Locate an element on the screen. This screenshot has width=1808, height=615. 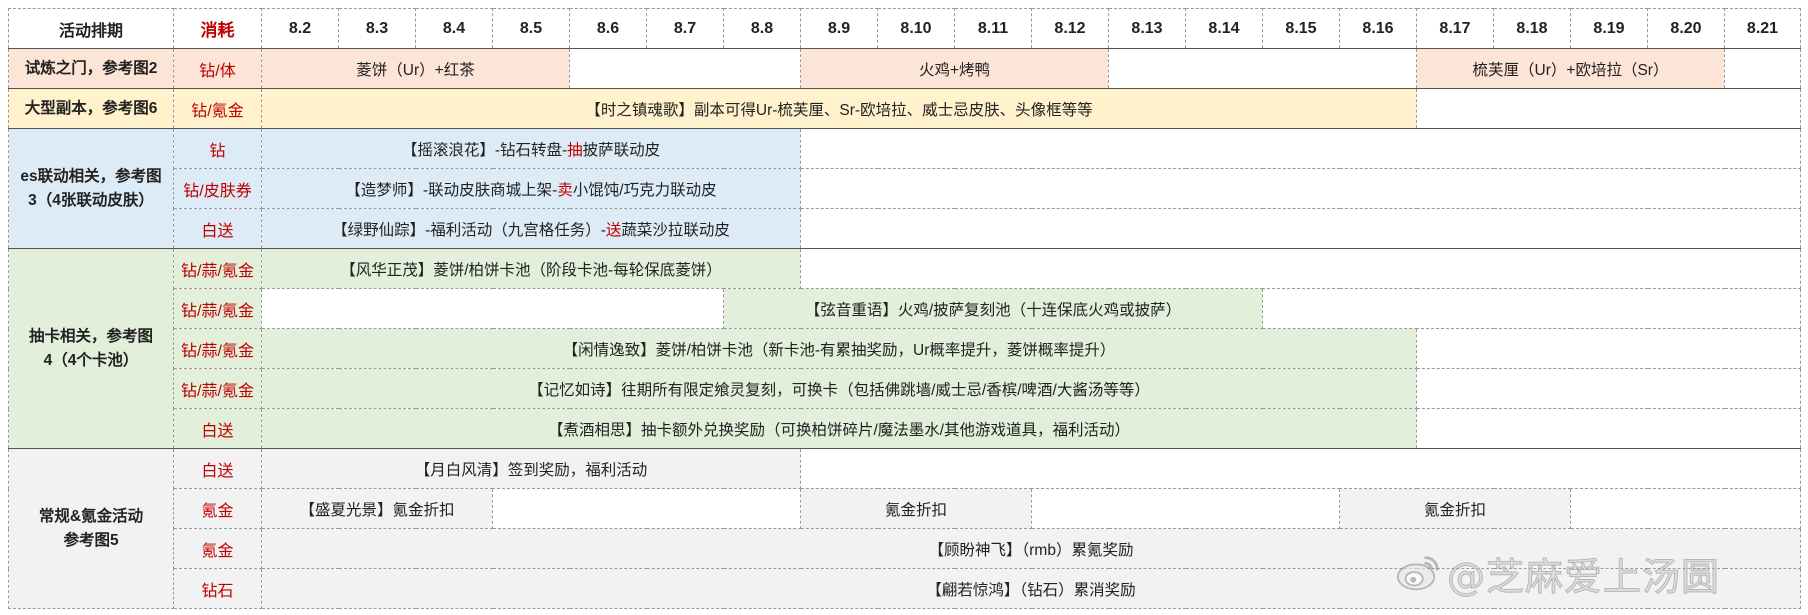
event-highlight: 送 is located at coordinates (613, 230).